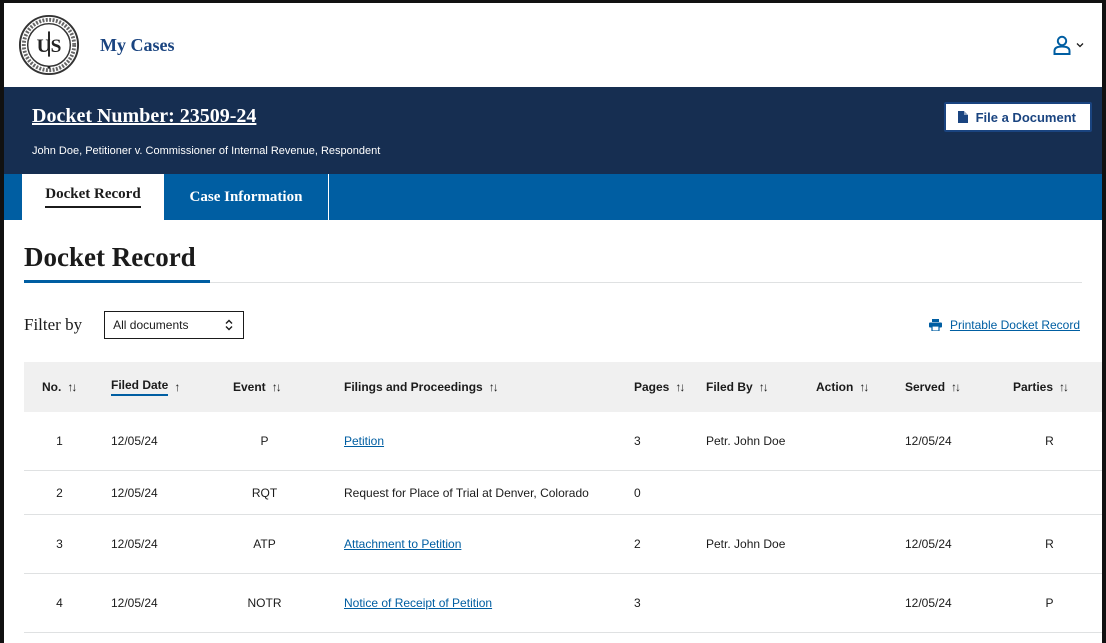  Describe the element at coordinates (229, 325) in the screenshot. I see `select-arrows-icon` at that location.